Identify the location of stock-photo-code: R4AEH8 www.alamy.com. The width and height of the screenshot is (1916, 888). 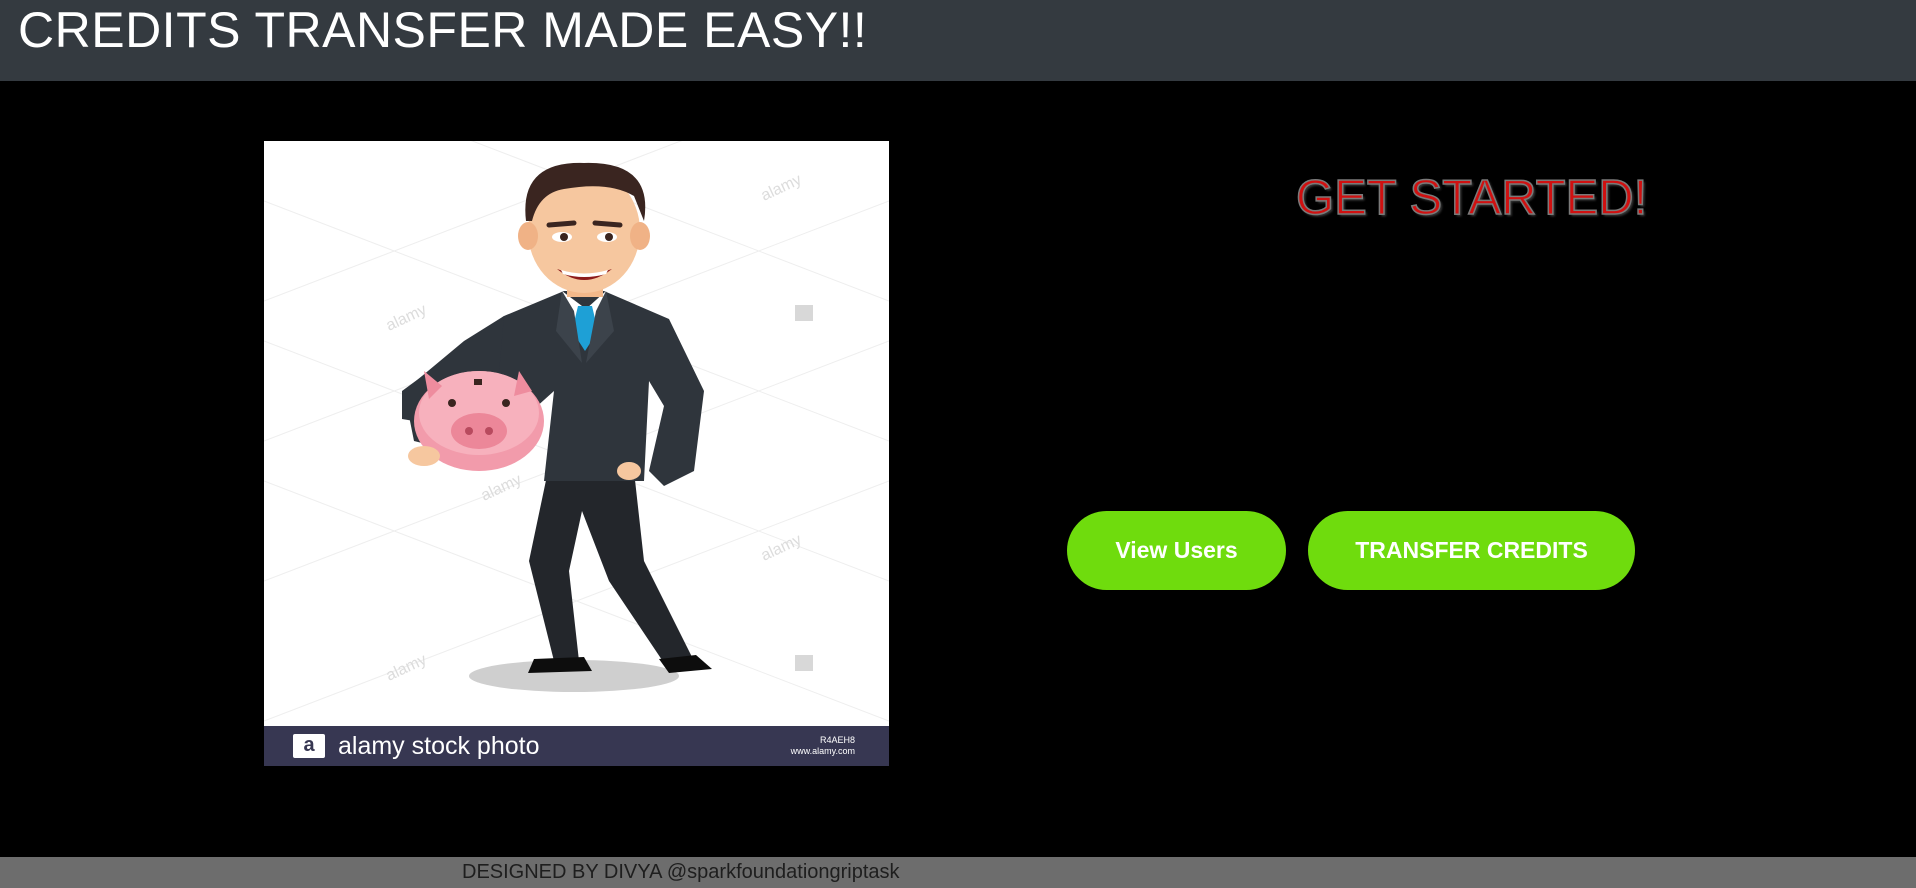
(823, 746).